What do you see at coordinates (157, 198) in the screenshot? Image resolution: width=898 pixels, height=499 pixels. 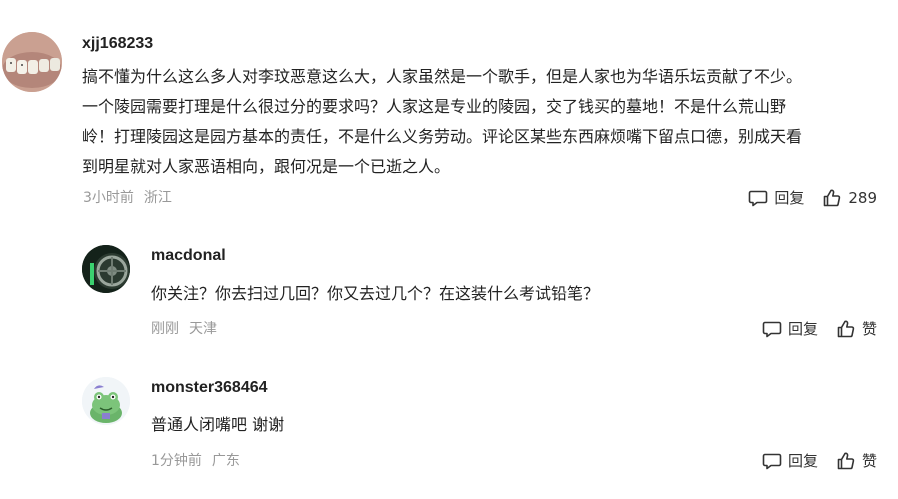 I see `location: 浙江` at bounding box center [157, 198].